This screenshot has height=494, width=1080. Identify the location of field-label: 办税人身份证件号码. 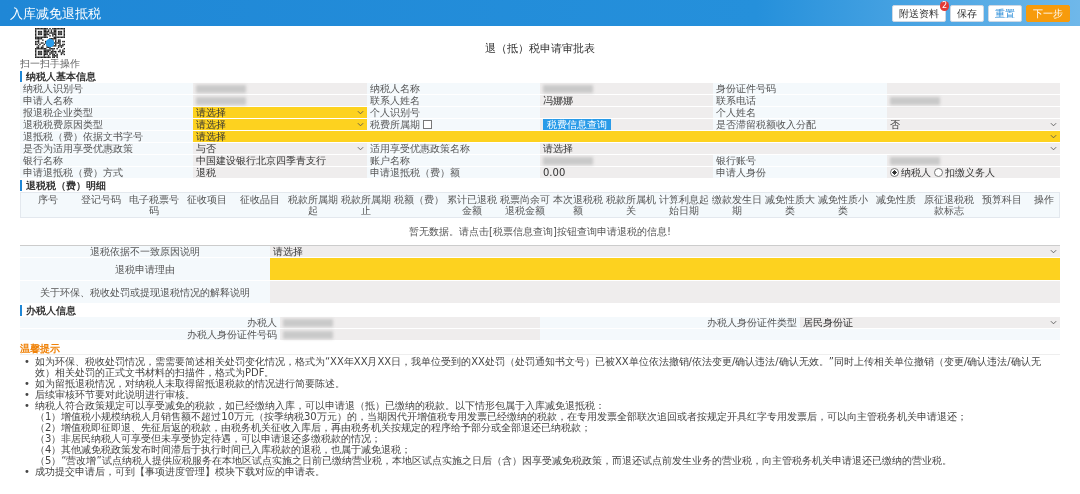
(150, 334).